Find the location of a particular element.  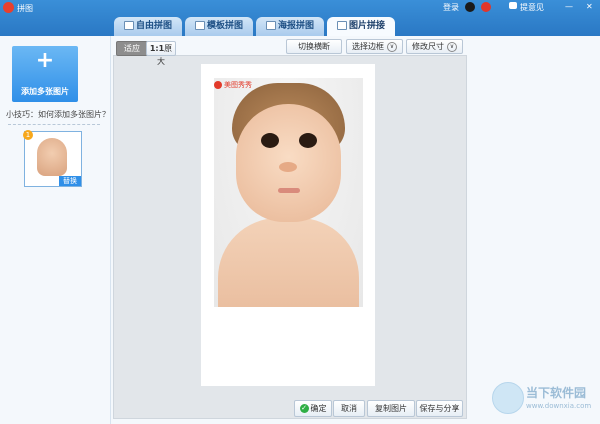

minimize-button: — is located at coordinates (569, 6).